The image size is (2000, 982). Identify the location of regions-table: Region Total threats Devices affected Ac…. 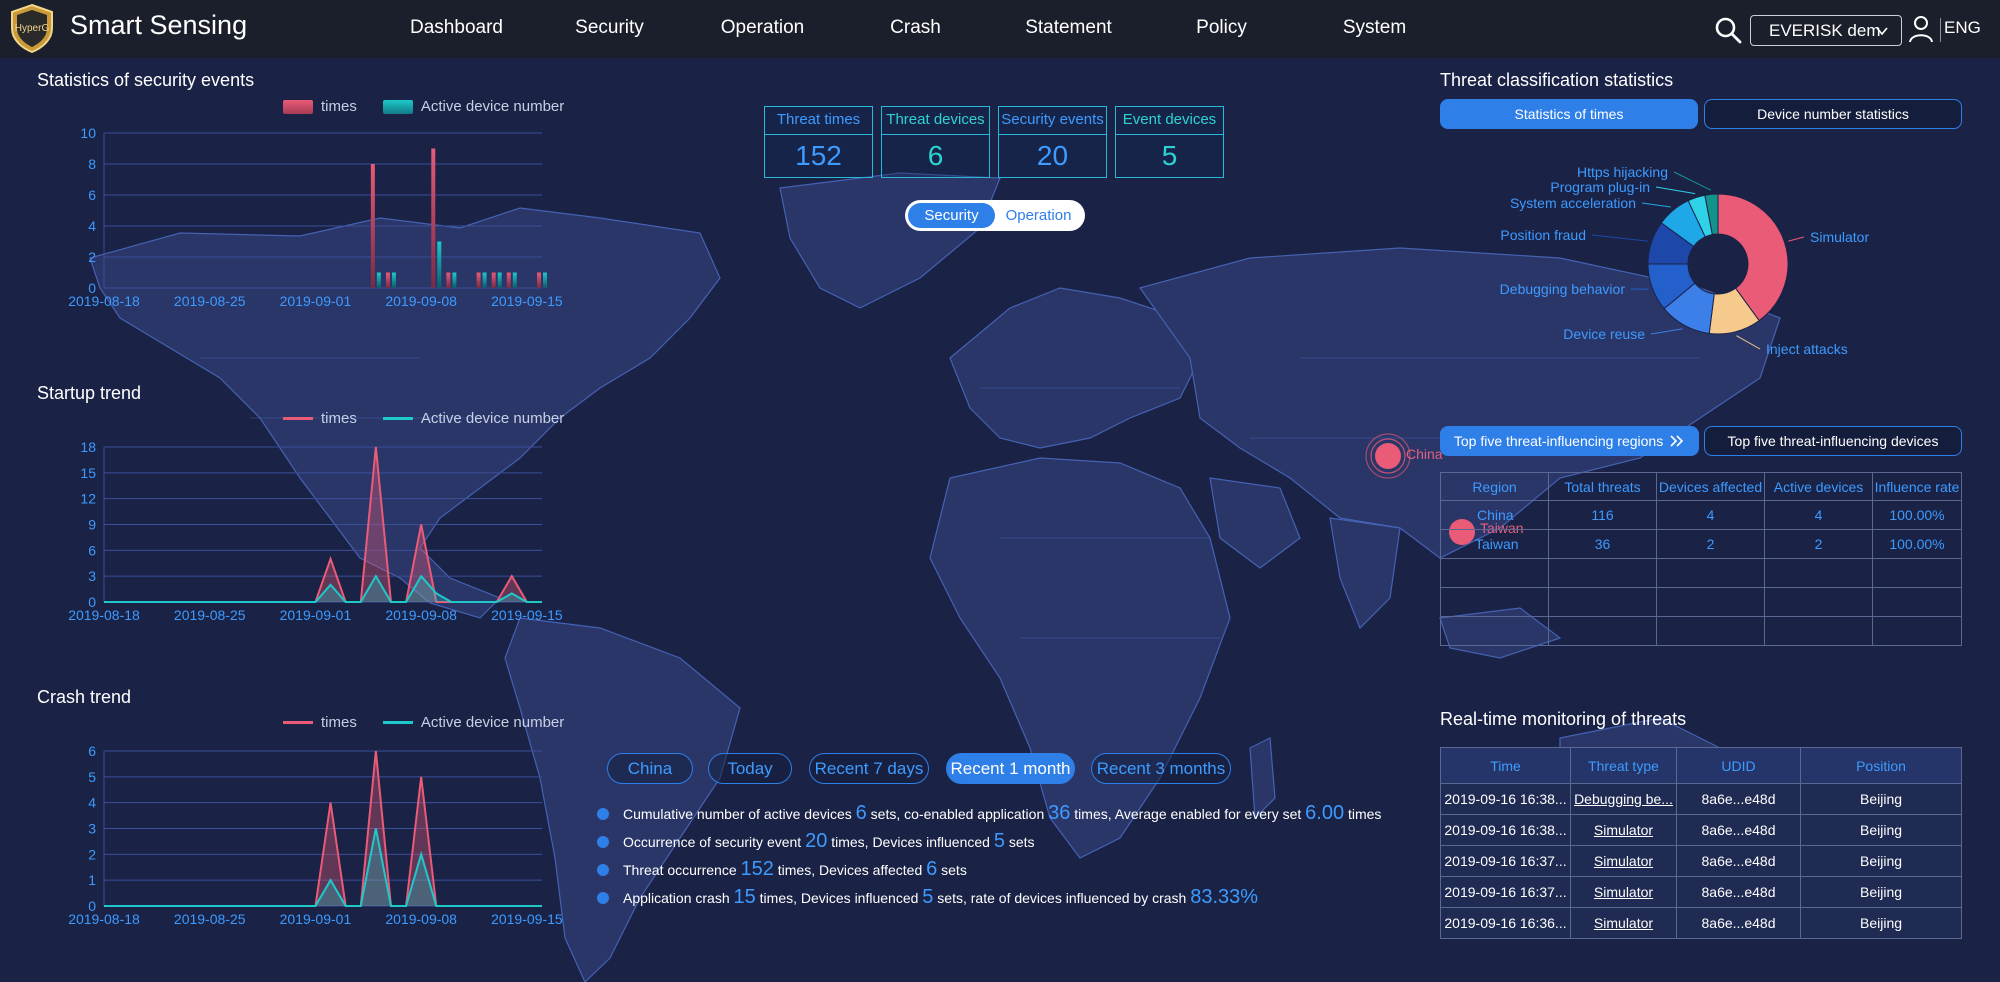
(1701, 559).